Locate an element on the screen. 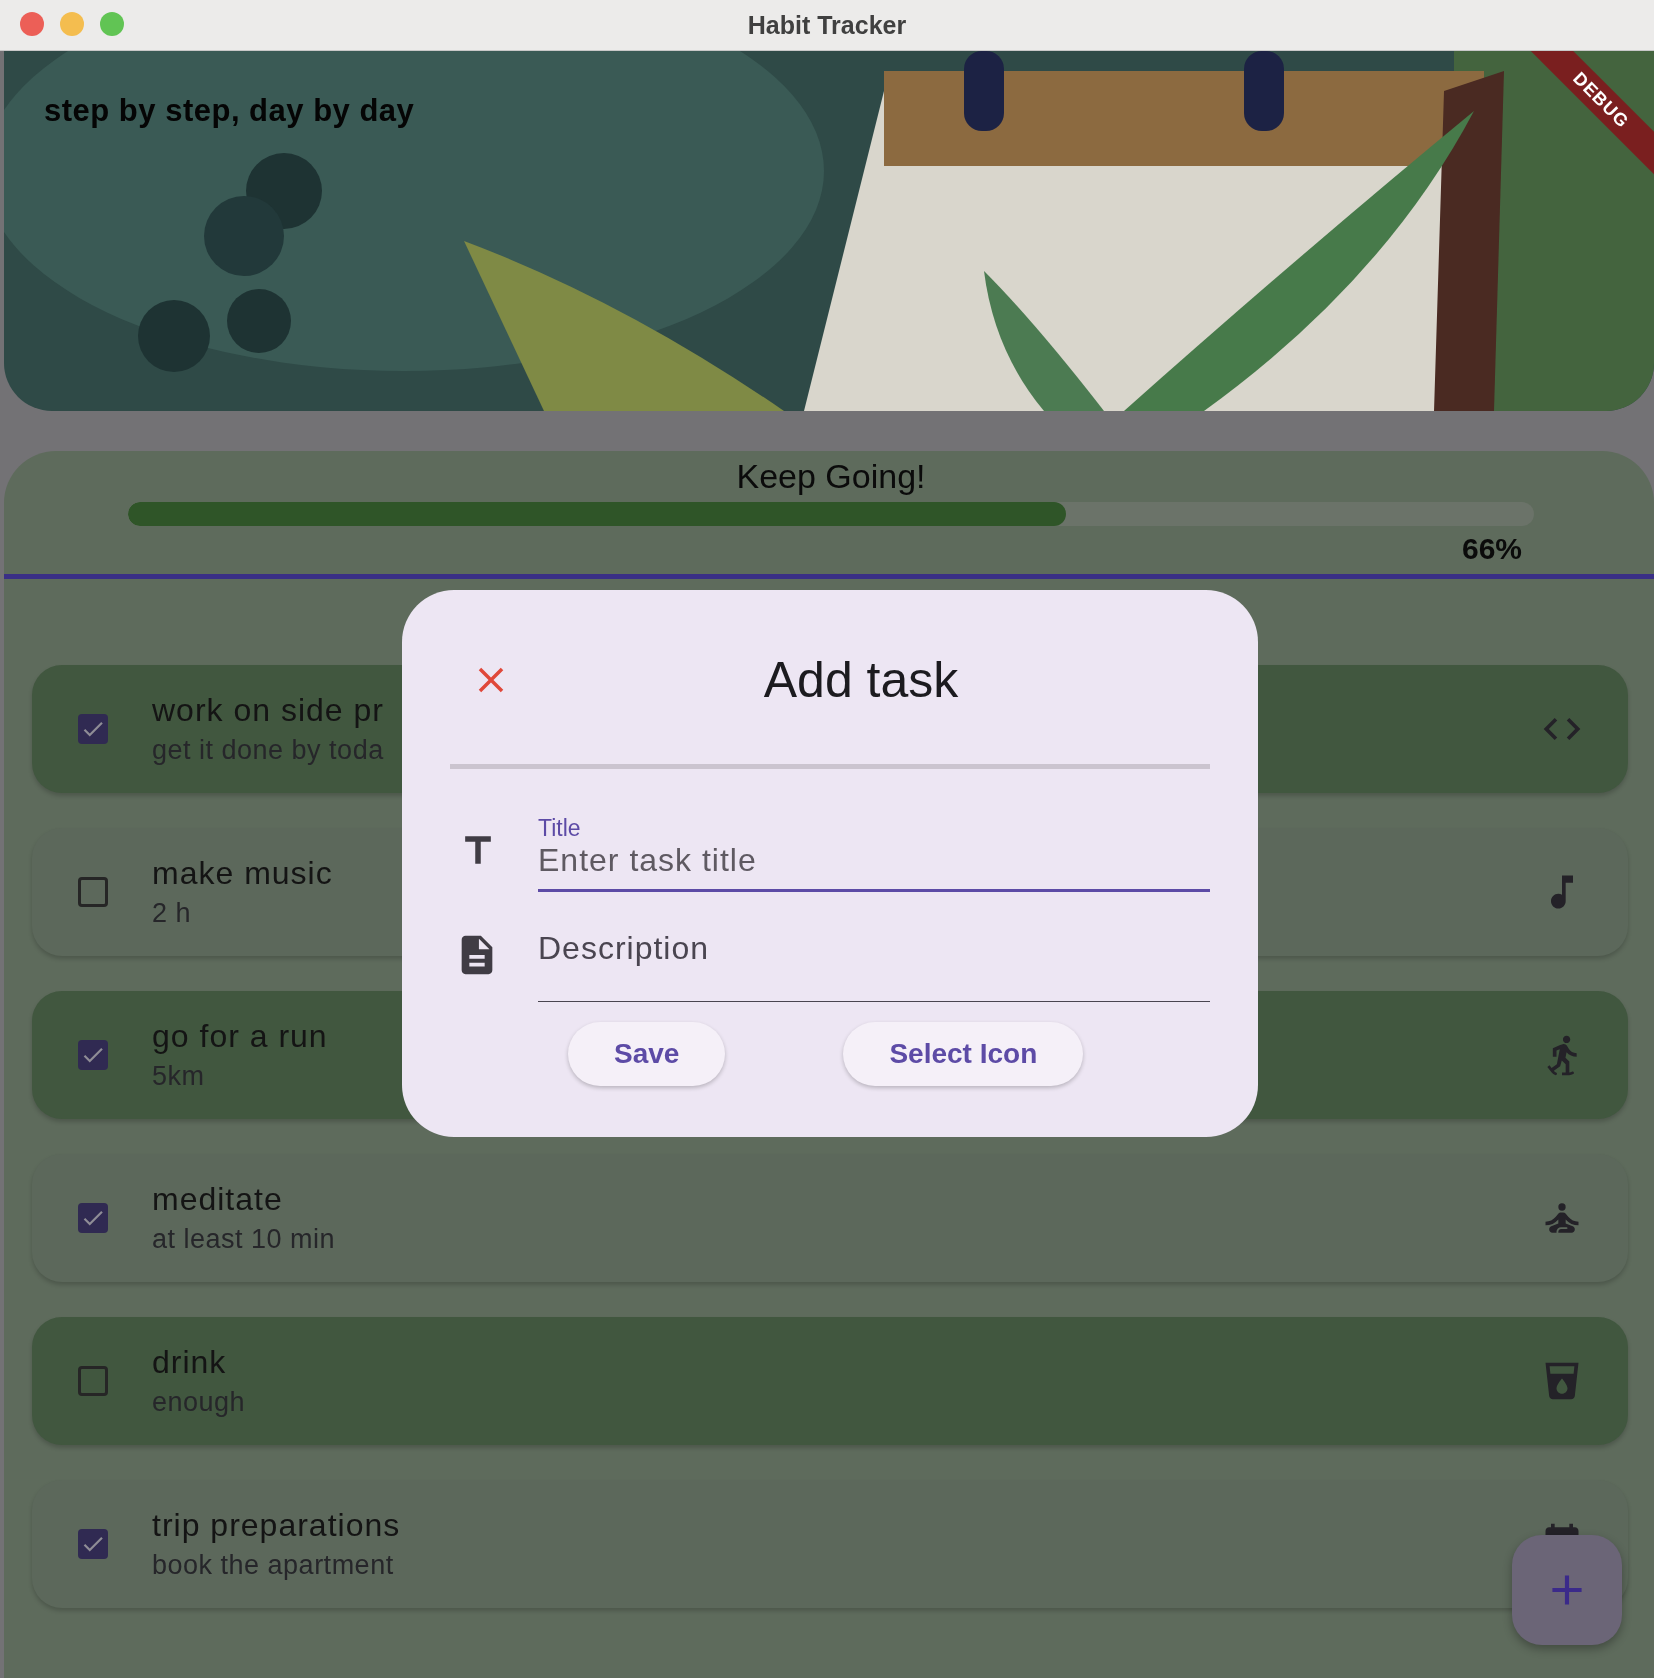 The image size is (1654, 1678). dialog-title: Add task is located at coordinates (861, 680).